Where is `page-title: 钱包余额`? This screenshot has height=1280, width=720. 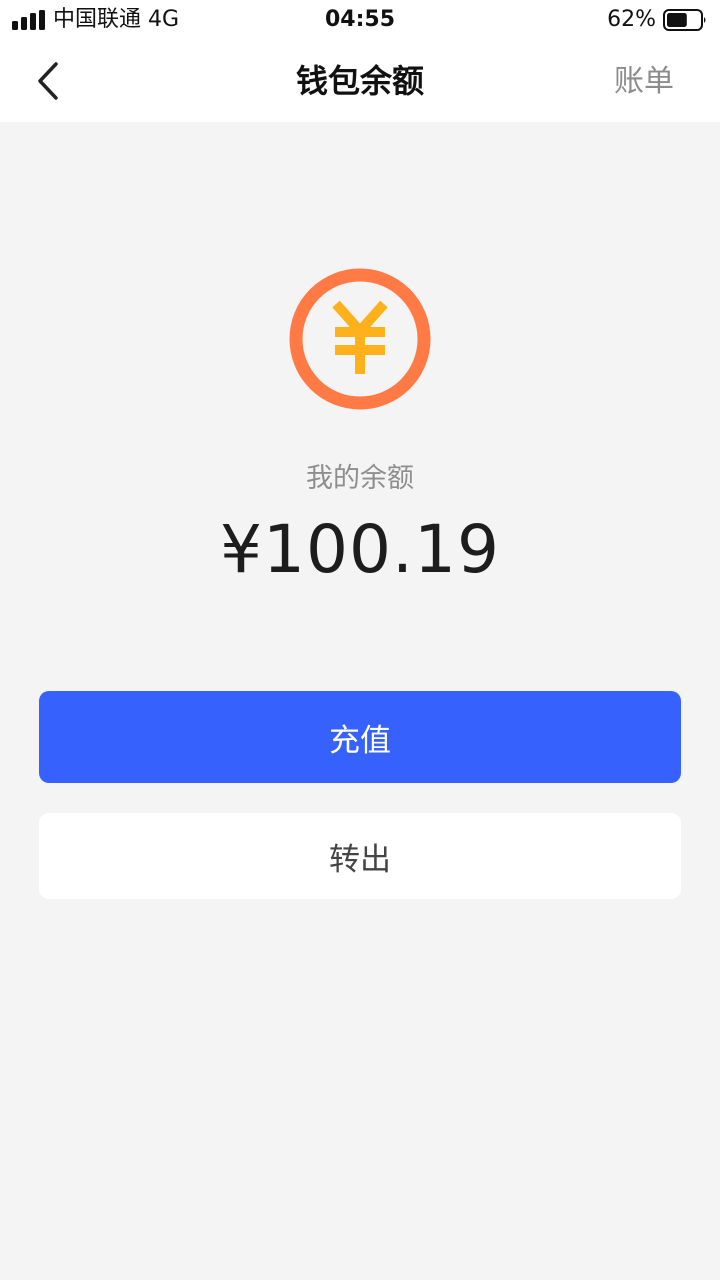
page-title: 钱包余额 is located at coordinates (359, 81).